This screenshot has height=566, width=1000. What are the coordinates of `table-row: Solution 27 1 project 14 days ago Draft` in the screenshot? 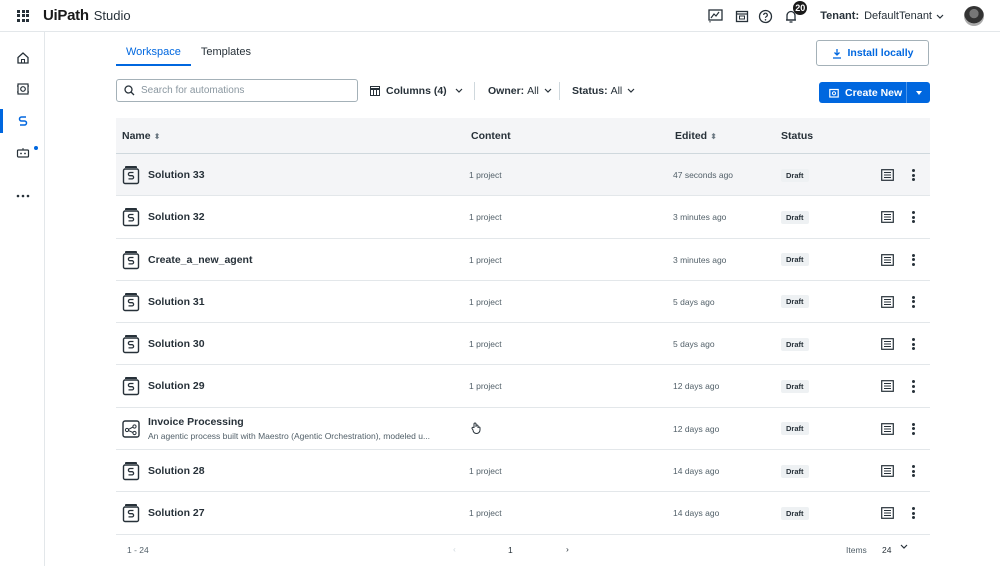 It's located at (523, 513).